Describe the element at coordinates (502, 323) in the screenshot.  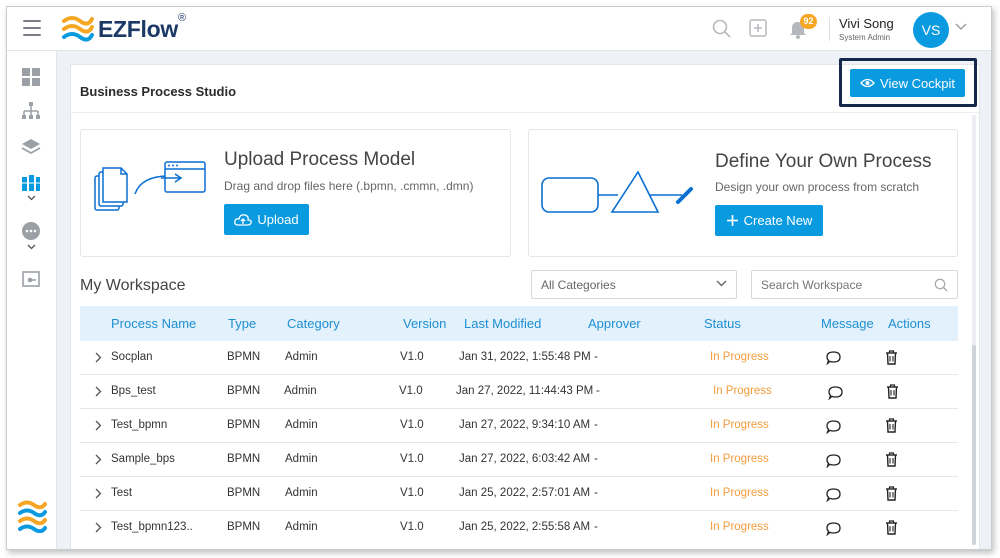
I see `column-header-last-modified: Last Modified` at that location.